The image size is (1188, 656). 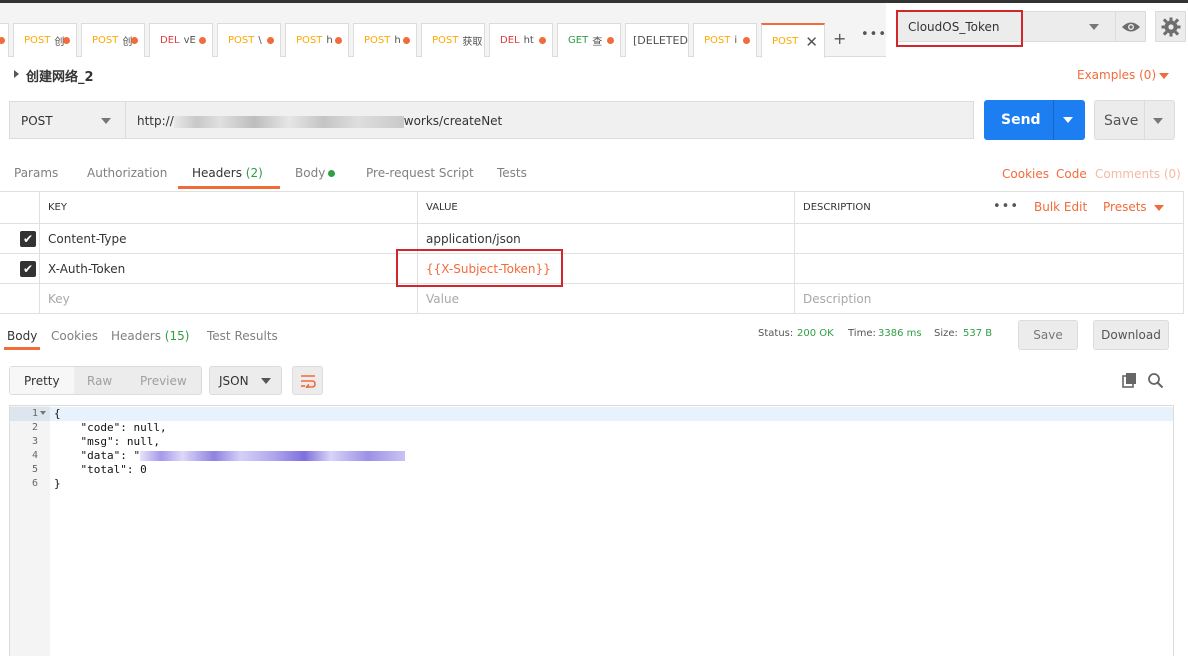 What do you see at coordinates (227, 173) in the screenshot?
I see `tab-headers: Headers (2)` at bounding box center [227, 173].